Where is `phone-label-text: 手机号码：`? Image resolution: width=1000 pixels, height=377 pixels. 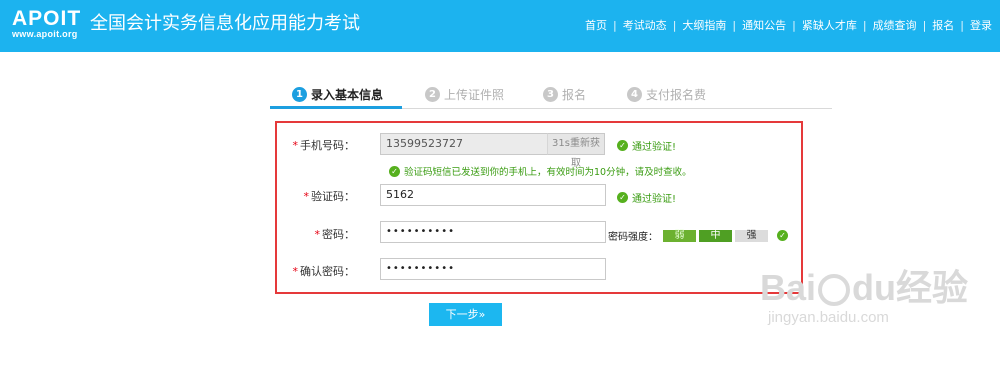
phone-label-text: 手机号码： is located at coordinates (327, 145).